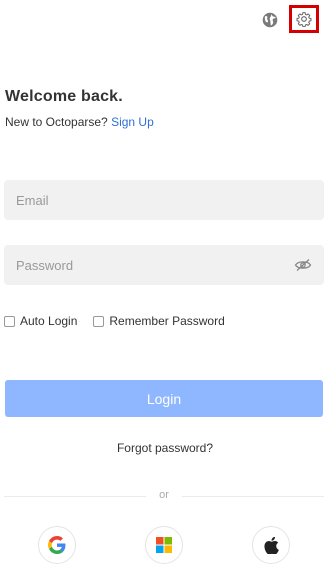 The image size is (330, 578). What do you see at coordinates (165, 448) in the screenshot?
I see `forgot-password-link: Forgot password?` at bounding box center [165, 448].